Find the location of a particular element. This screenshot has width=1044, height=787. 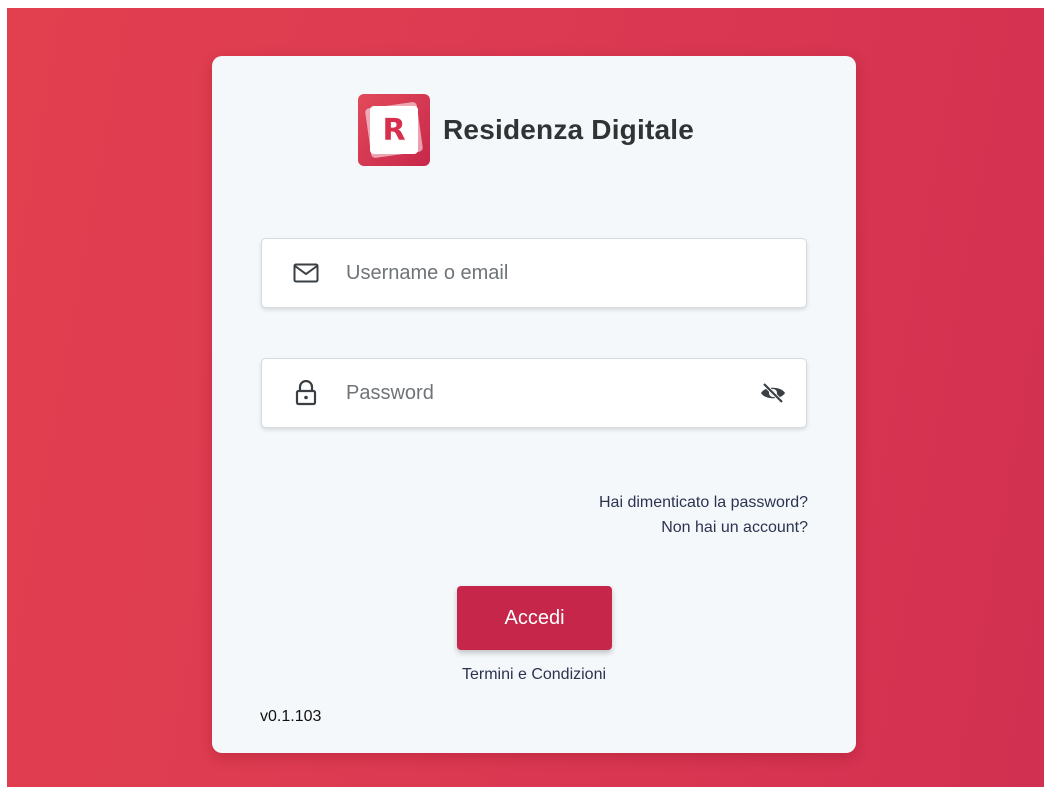

residenza-digitale-logo: R is located at coordinates (394, 130).